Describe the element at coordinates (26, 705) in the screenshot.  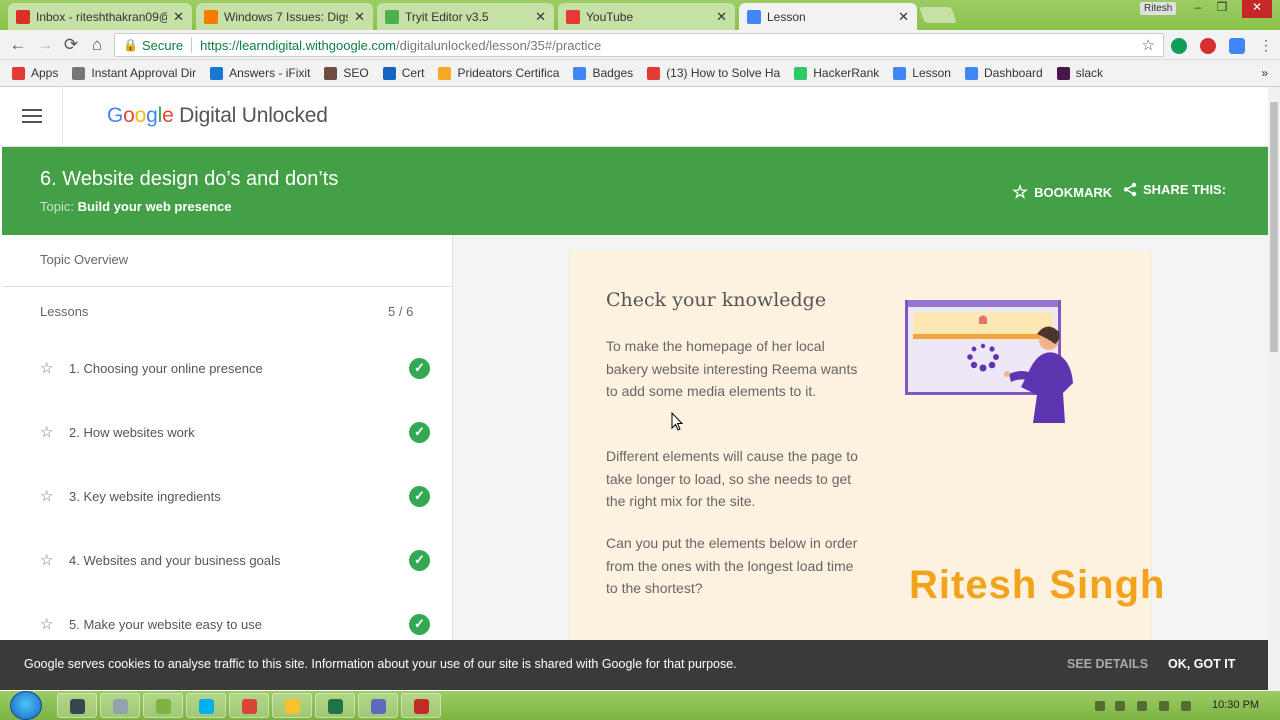
I see `windows-start-button` at that location.